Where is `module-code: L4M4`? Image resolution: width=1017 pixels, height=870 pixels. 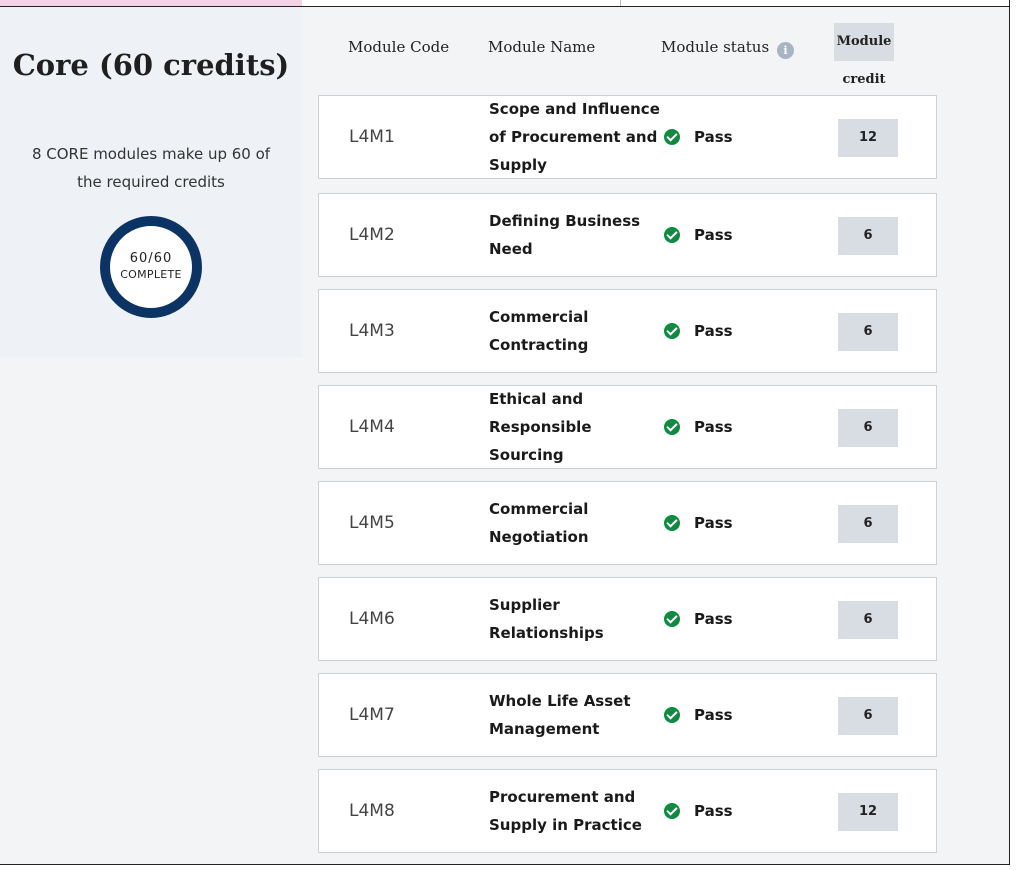
module-code: L4M4 is located at coordinates (372, 427).